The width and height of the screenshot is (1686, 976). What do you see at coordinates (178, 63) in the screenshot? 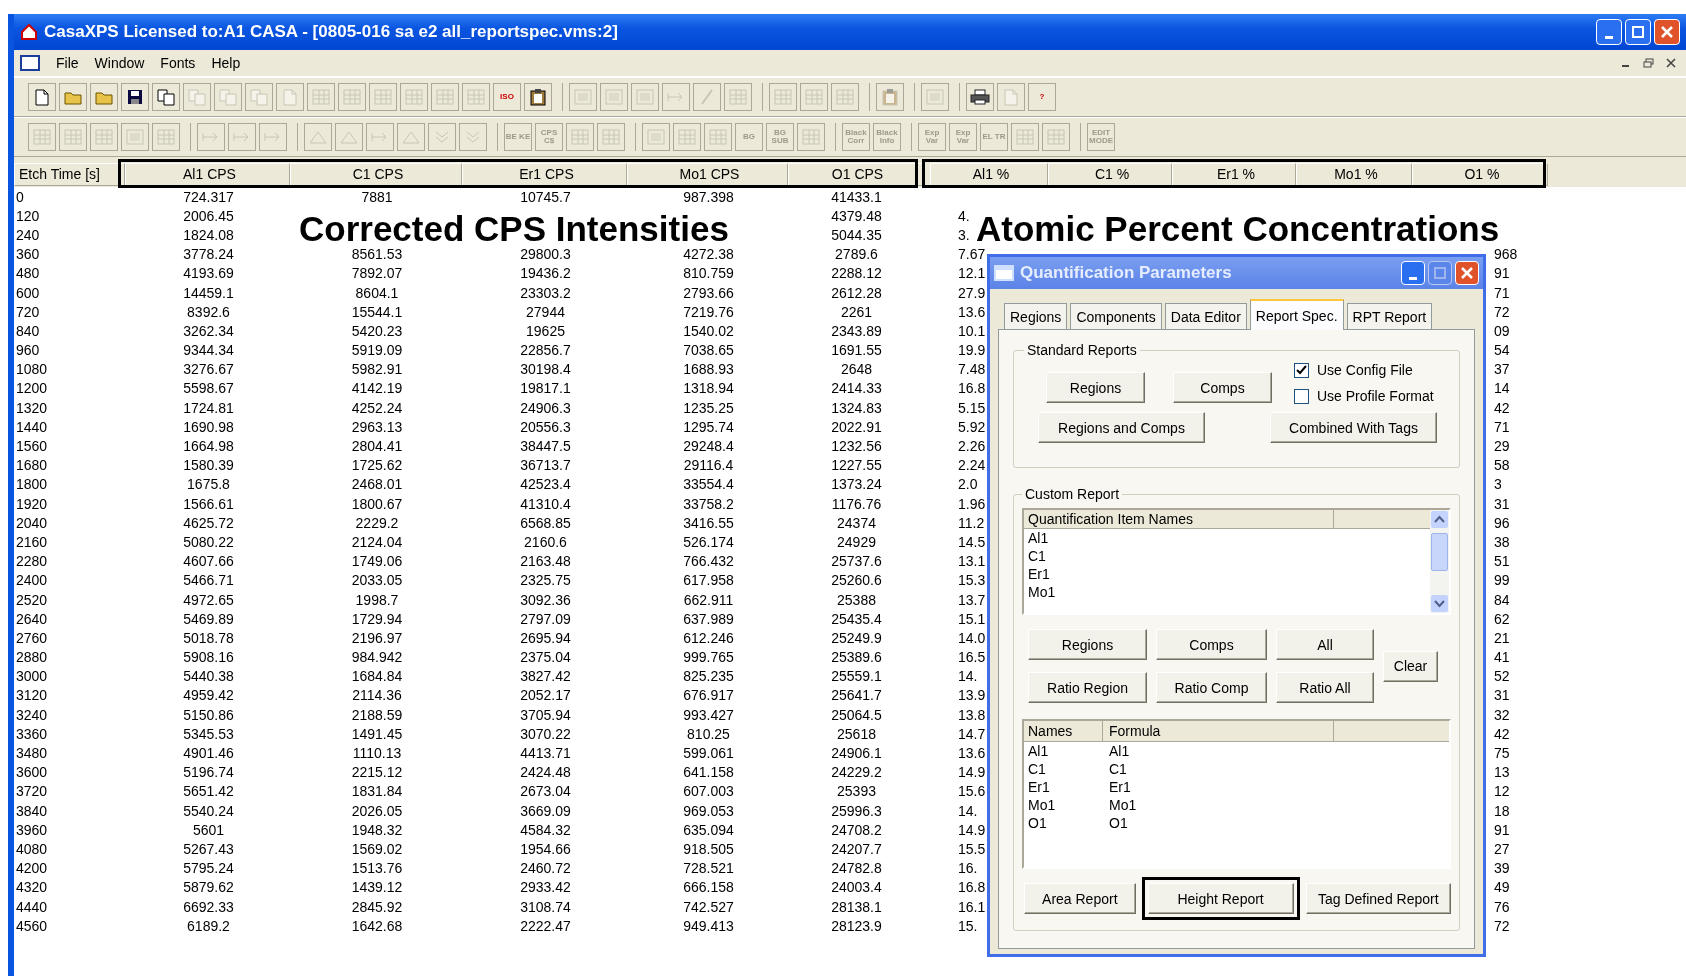
I see `menu-item: Fonts` at bounding box center [178, 63].